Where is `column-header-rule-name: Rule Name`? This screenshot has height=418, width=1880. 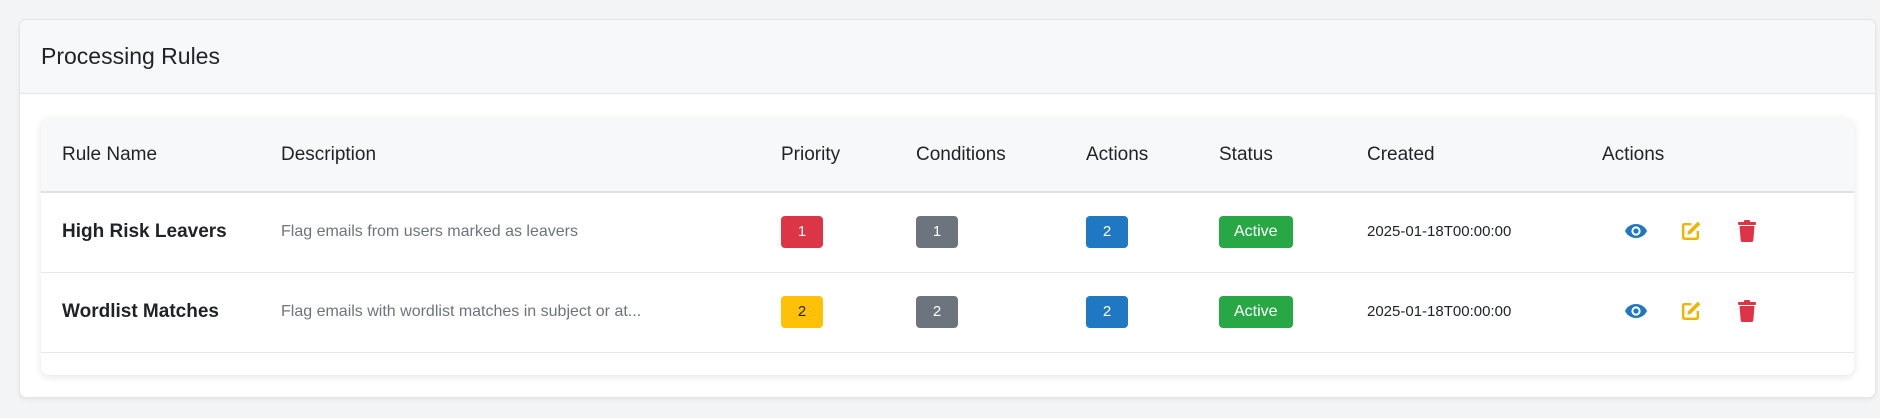
column-header-rule-name: Rule Name is located at coordinates (110, 154).